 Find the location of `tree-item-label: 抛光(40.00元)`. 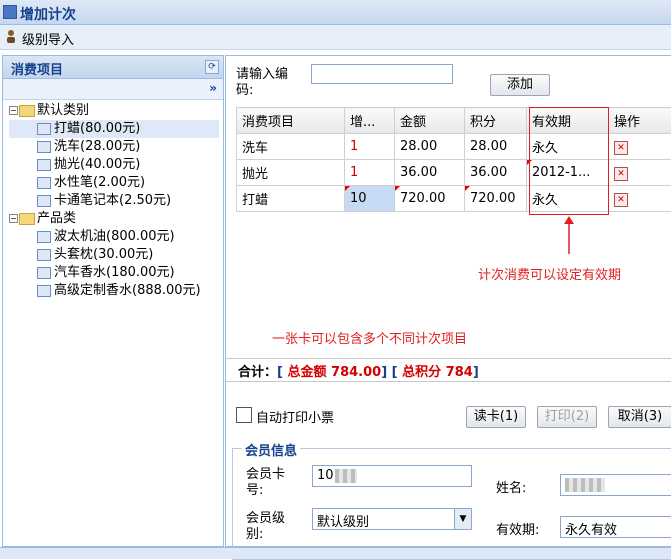

tree-item-label: 抛光(40.00元) is located at coordinates (97, 164).